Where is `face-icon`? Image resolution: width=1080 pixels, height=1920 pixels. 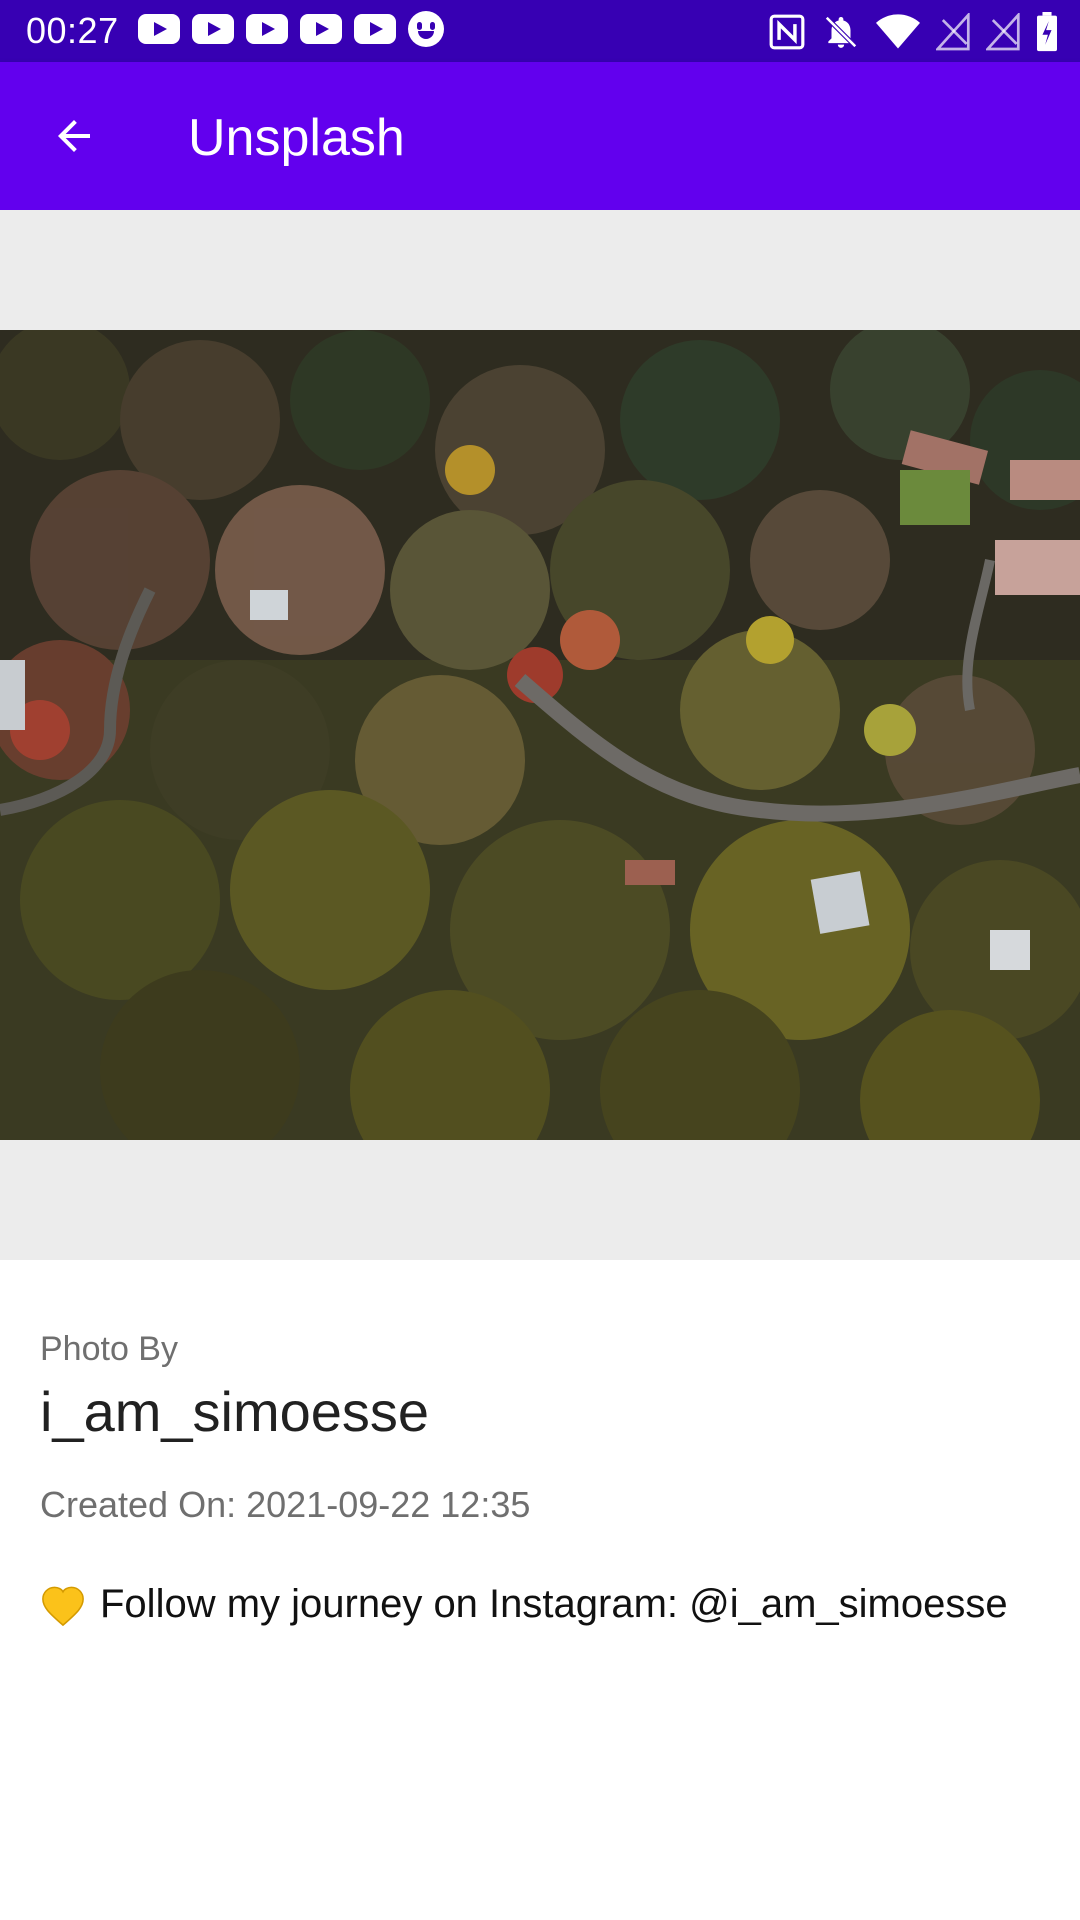 face-icon is located at coordinates (426, 29).